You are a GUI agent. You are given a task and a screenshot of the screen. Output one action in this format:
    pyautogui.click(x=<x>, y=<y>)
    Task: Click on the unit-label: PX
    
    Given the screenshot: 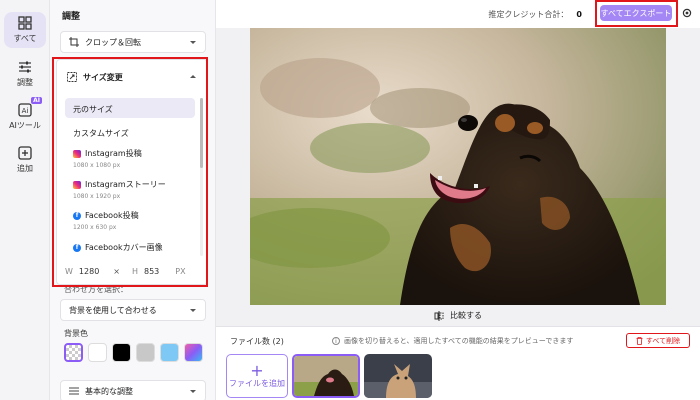 What is the action you would take?
    pyautogui.click(x=180, y=271)
    